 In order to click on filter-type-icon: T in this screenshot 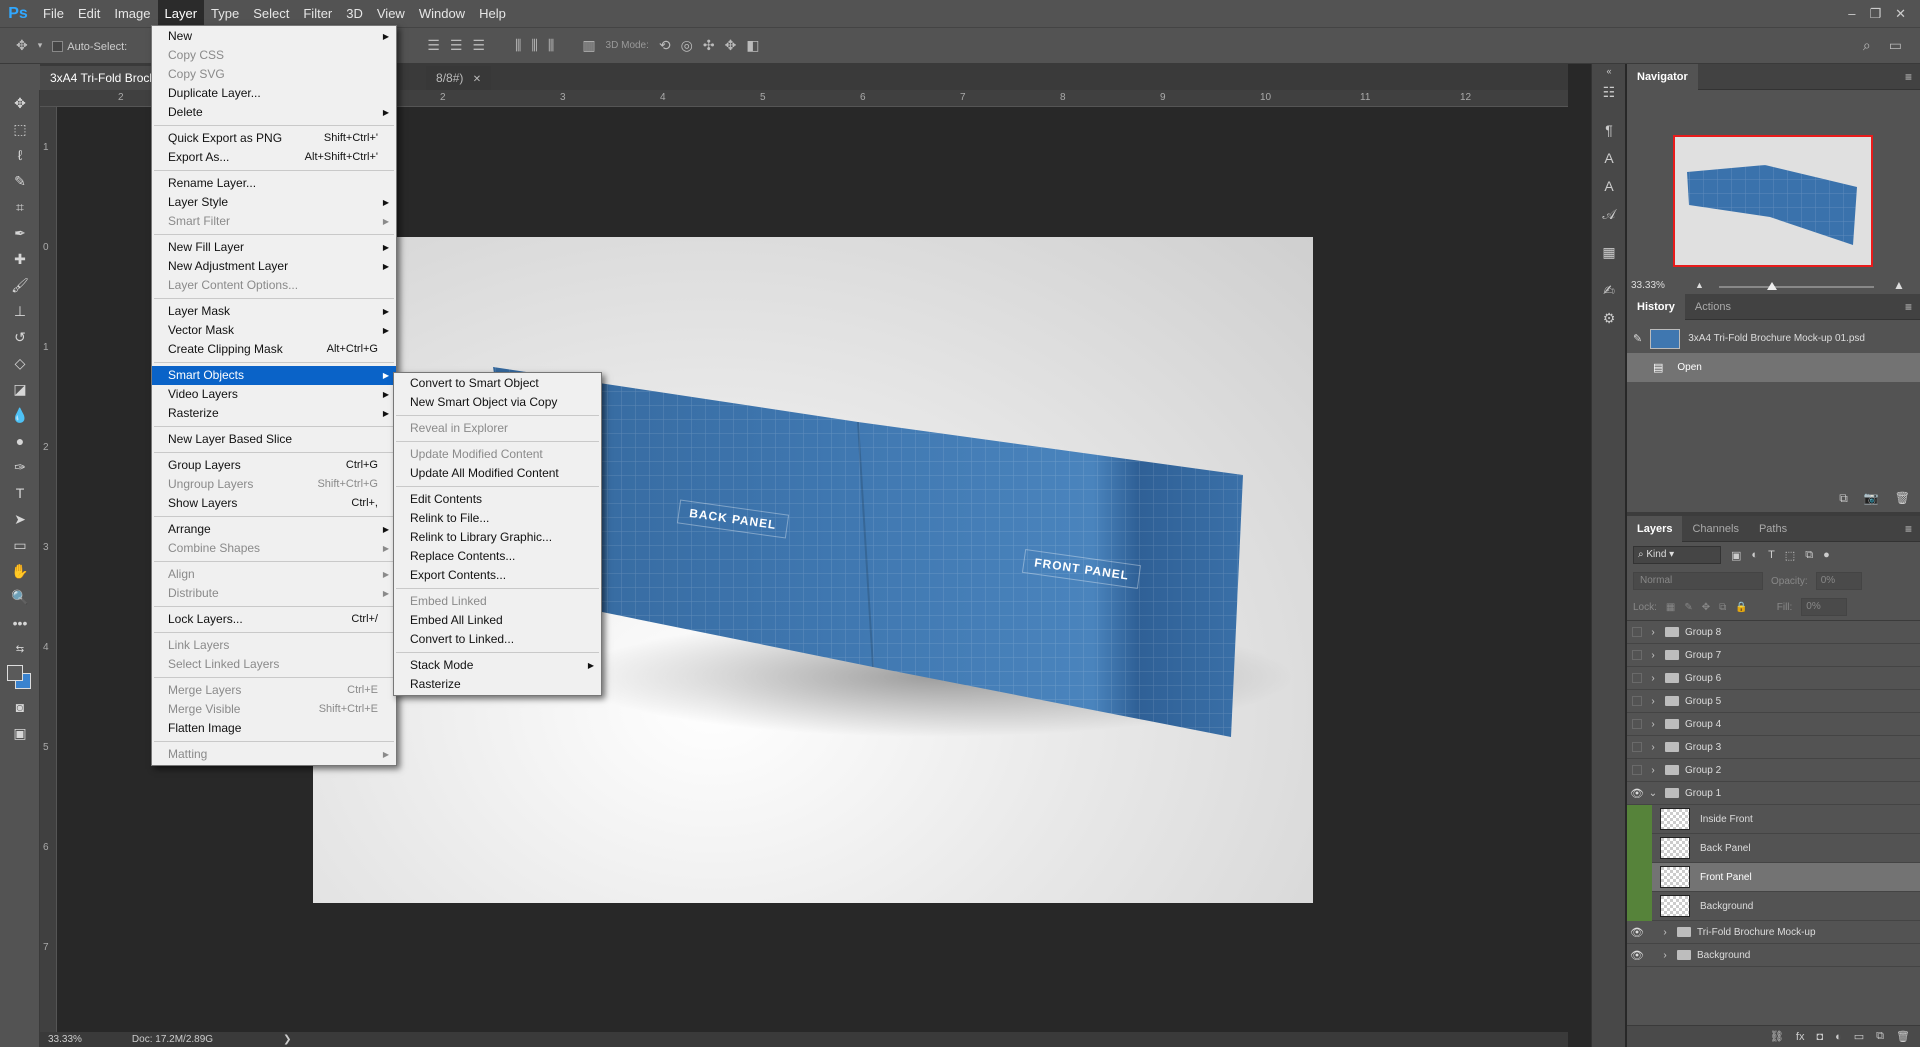, I will do `click(1771, 555)`.